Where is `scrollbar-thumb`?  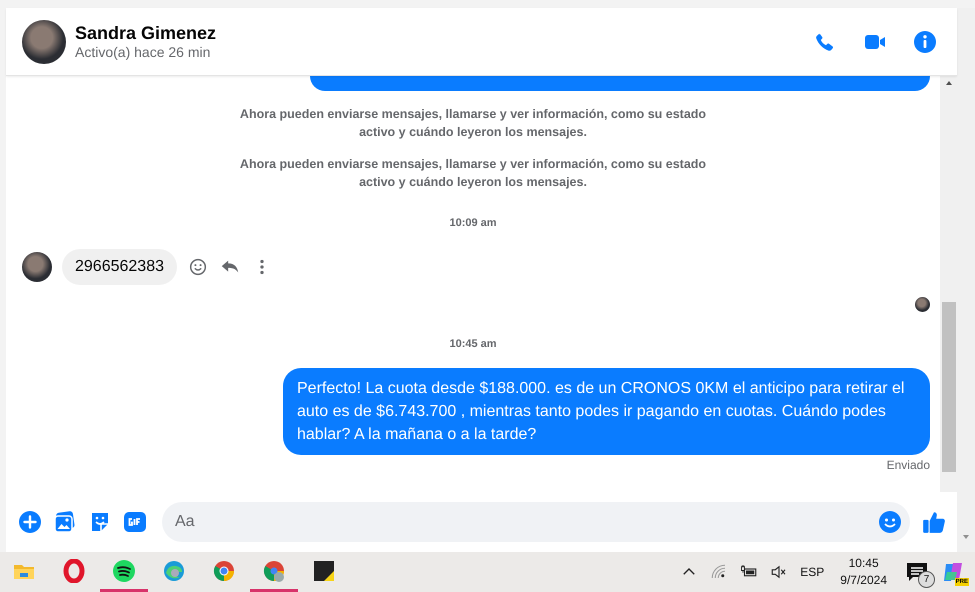 scrollbar-thumb is located at coordinates (949, 387).